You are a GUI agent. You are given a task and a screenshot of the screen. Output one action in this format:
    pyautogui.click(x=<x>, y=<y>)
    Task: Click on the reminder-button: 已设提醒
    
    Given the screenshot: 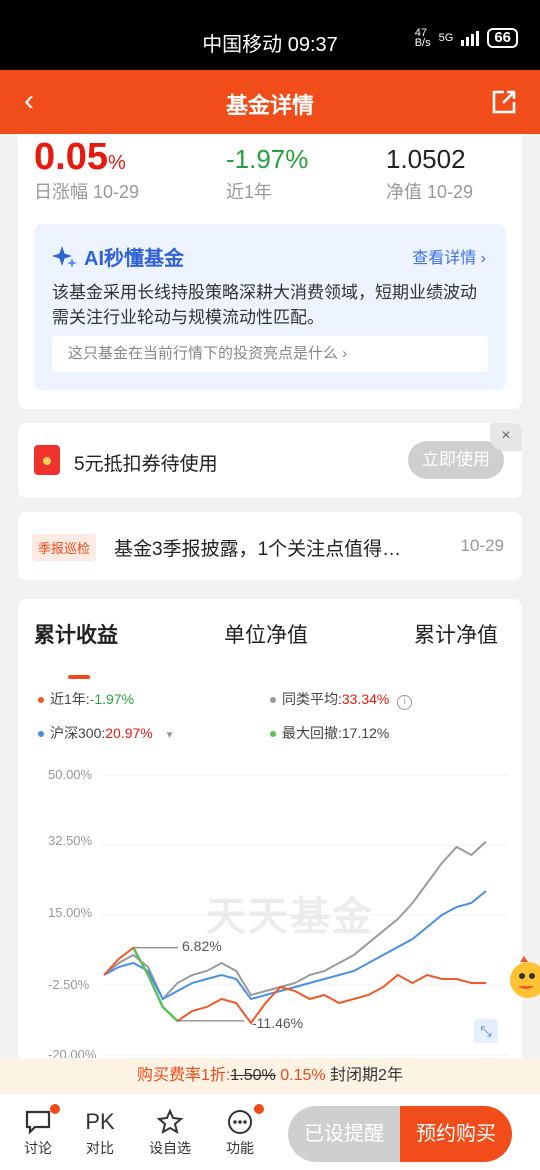 What is the action you would take?
    pyautogui.click(x=344, y=1134)
    